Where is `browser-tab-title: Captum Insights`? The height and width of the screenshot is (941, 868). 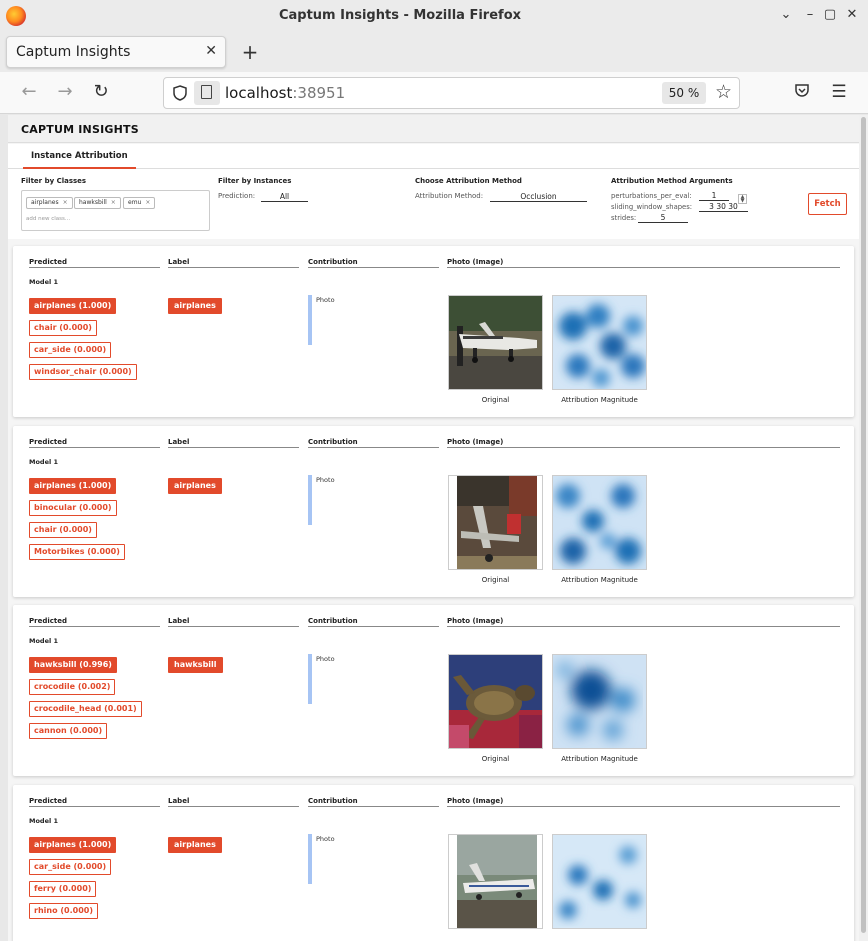 browser-tab-title: Captum Insights is located at coordinates (73, 52).